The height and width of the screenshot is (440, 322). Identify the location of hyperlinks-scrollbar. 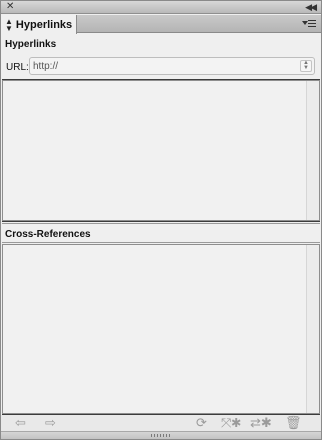
(312, 150).